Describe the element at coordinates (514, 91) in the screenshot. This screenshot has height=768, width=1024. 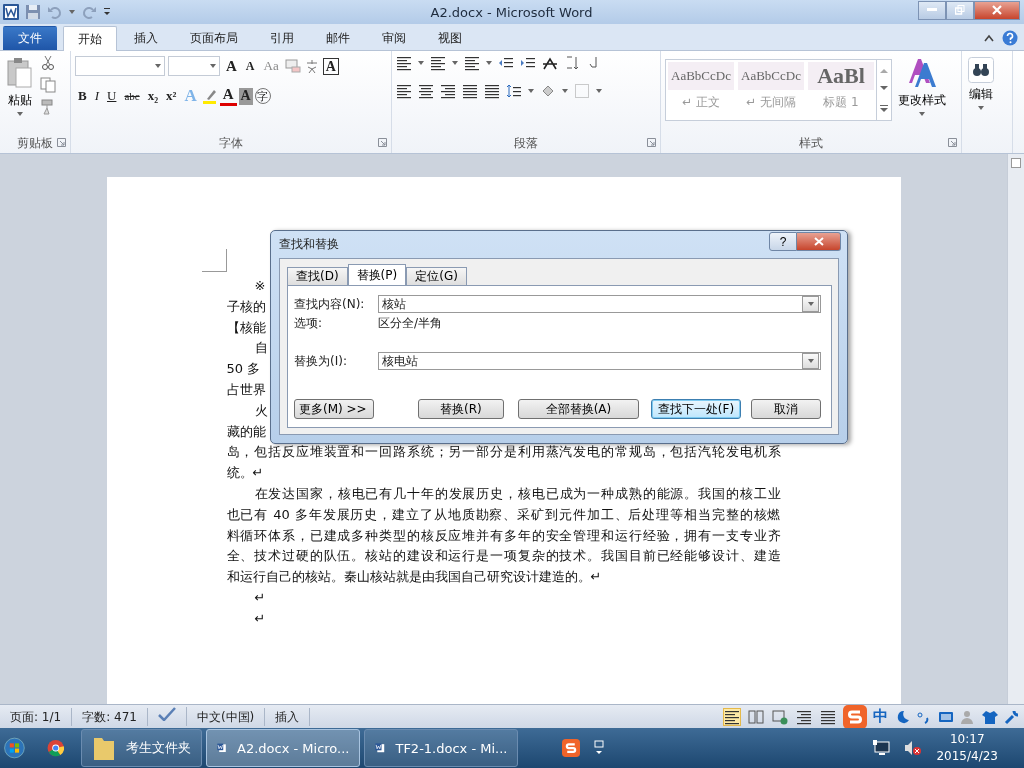
I see `line-spacing-icon` at that location.